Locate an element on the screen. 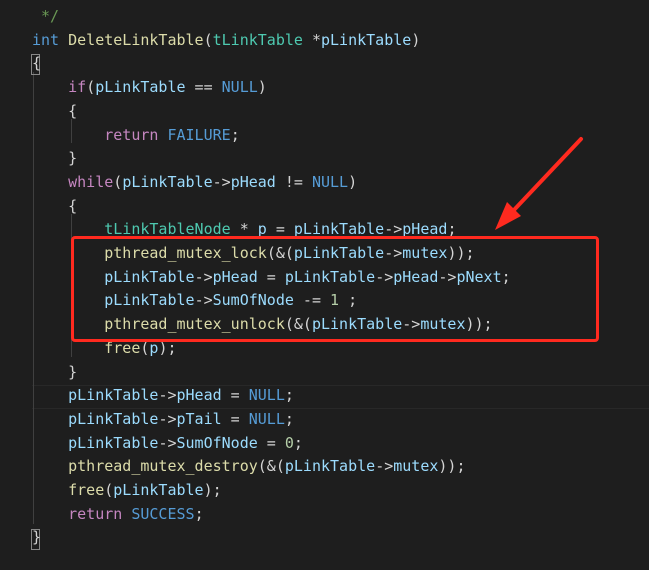  code-token: while is located at coordinates (91, 181).